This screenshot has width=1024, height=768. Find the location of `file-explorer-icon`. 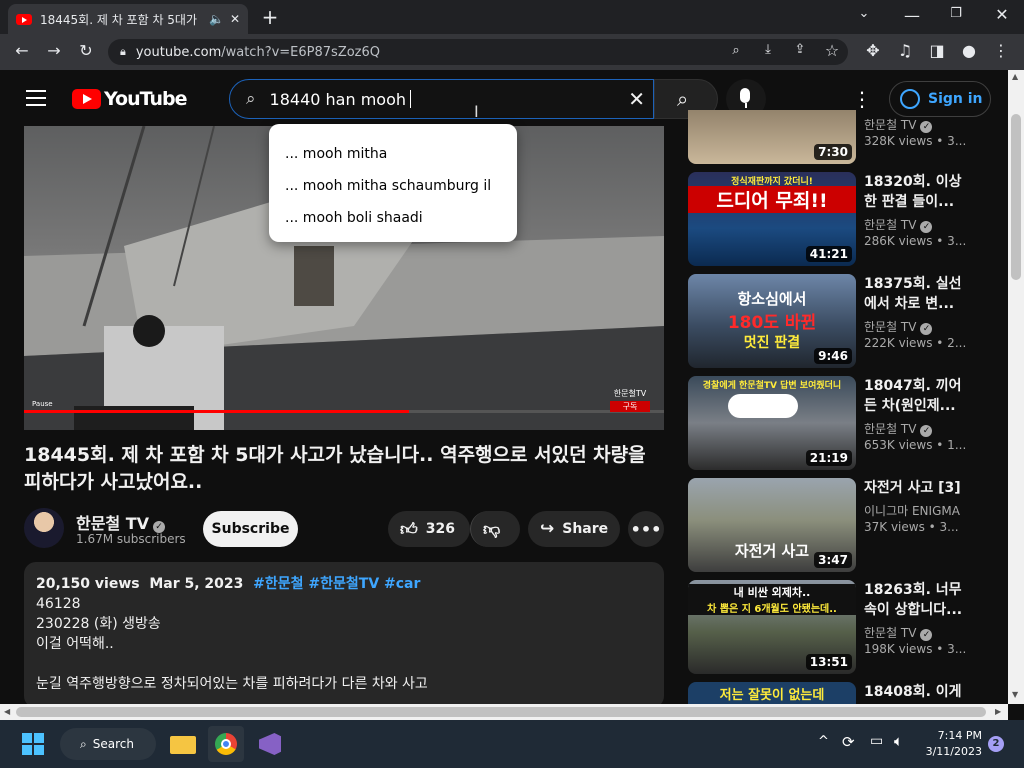

file-explorer-icon is located at coordinates (184, 744).